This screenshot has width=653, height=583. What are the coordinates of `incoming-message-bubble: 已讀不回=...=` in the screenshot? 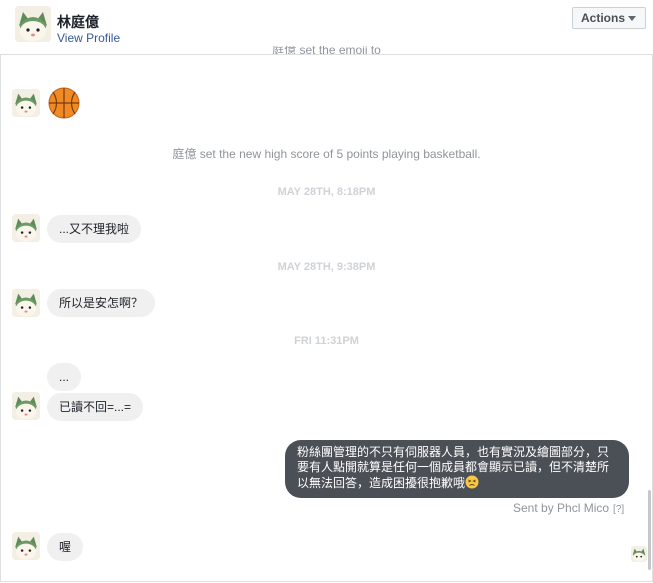 It's located at (95, 407).